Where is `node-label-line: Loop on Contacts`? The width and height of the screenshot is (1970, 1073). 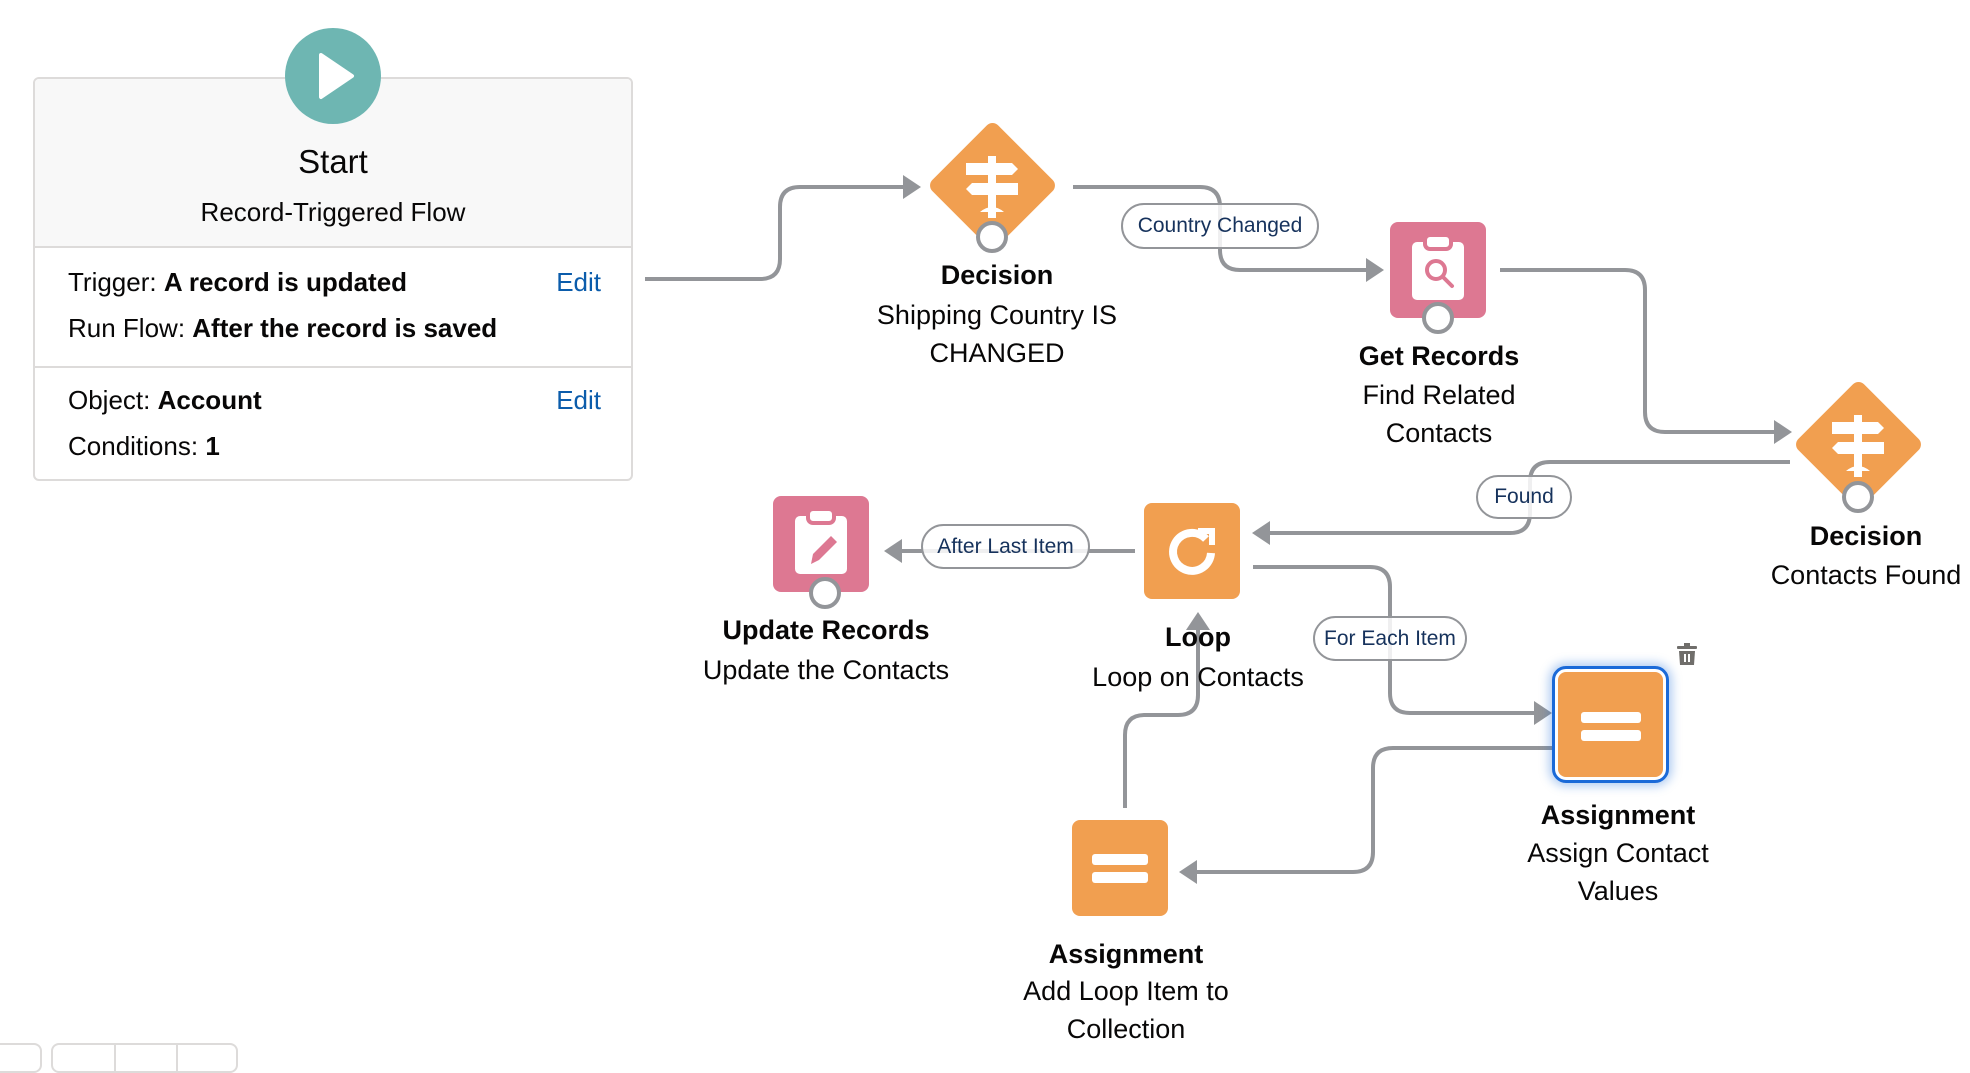
node-label-line: Loop on Contacts is located at coordinates (1198, 677).